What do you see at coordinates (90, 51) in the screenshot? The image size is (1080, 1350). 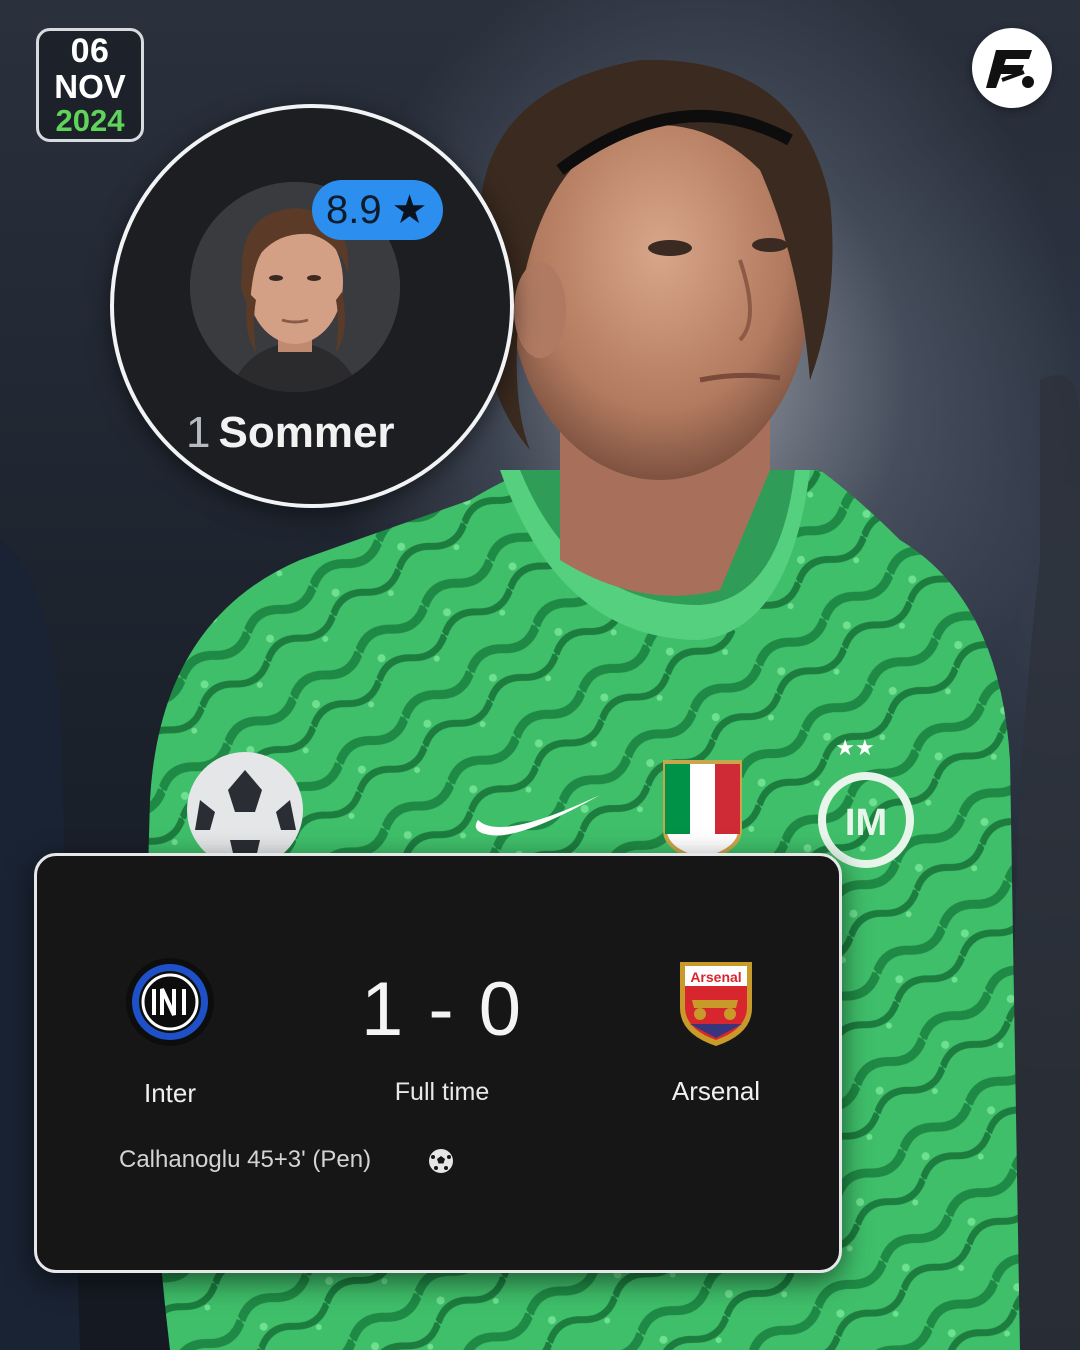 I see `date-day: 06` at bounding box center [90, 51].